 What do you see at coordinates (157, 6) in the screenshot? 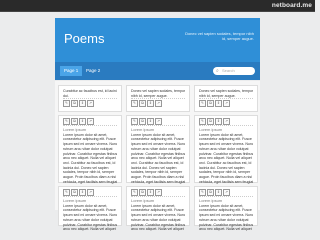
I see `top-bar: netboard.me` at bounding box center [157, 6].